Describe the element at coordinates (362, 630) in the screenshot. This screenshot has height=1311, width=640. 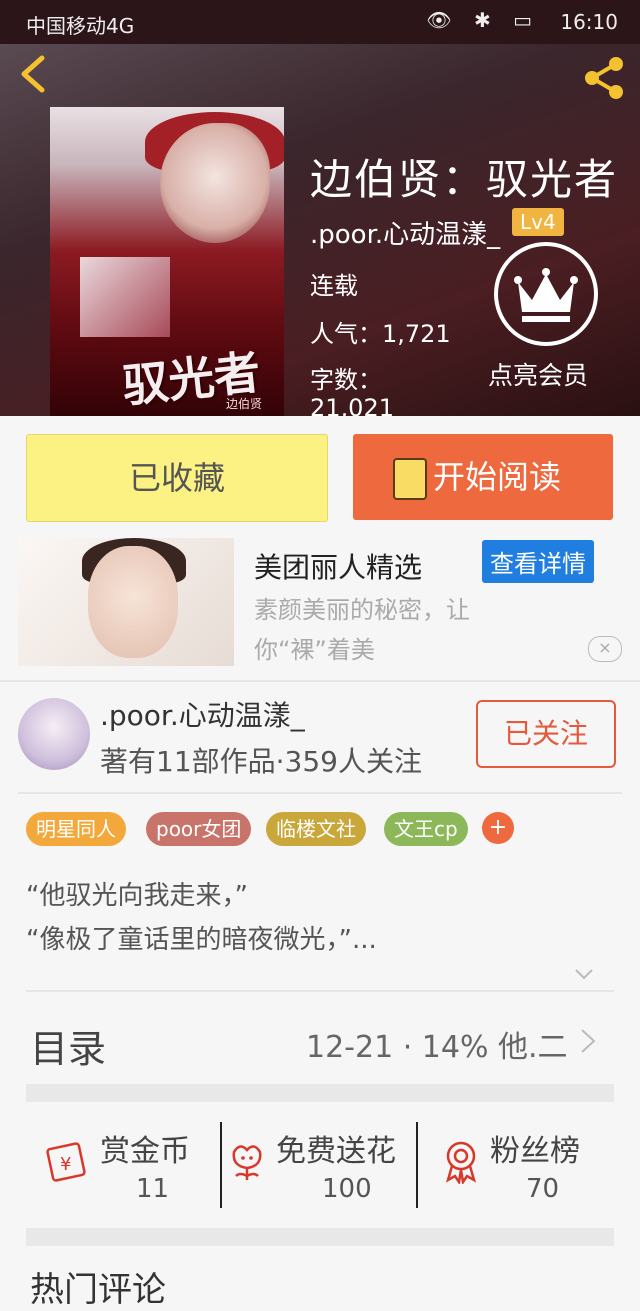
I see `ad-description: 素颜美丽的秘密，让你“裸”着美` at that location.